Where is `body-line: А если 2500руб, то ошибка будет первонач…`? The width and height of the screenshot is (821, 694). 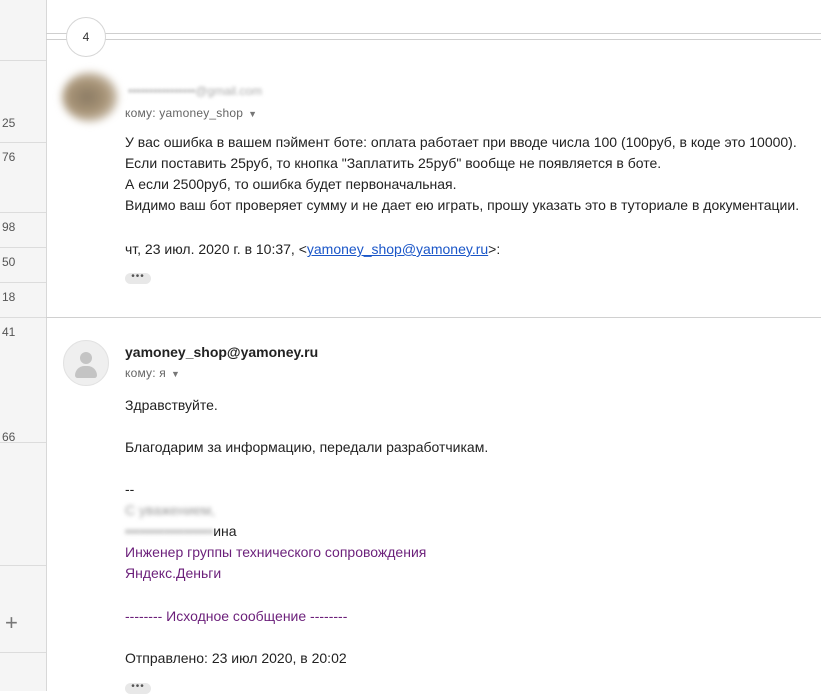
body-line: А если 2500руб, то ошибка будет первонач… is located at coordinates (291, 184).